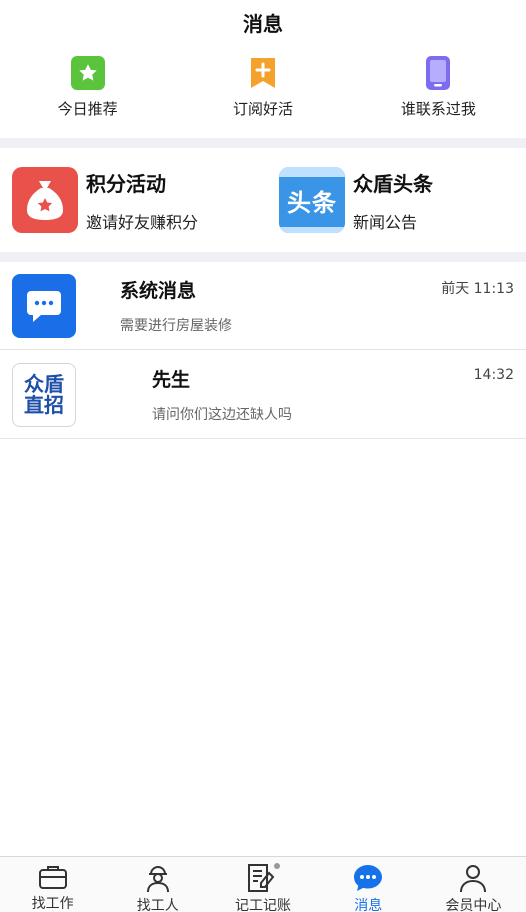 Image resolution: width=526 pixels, height=912 pixels. What do you see at coordinates (263, 905) in the screenshot?
I see `nav-label: 记工记账` at bounding box center [263, 905].